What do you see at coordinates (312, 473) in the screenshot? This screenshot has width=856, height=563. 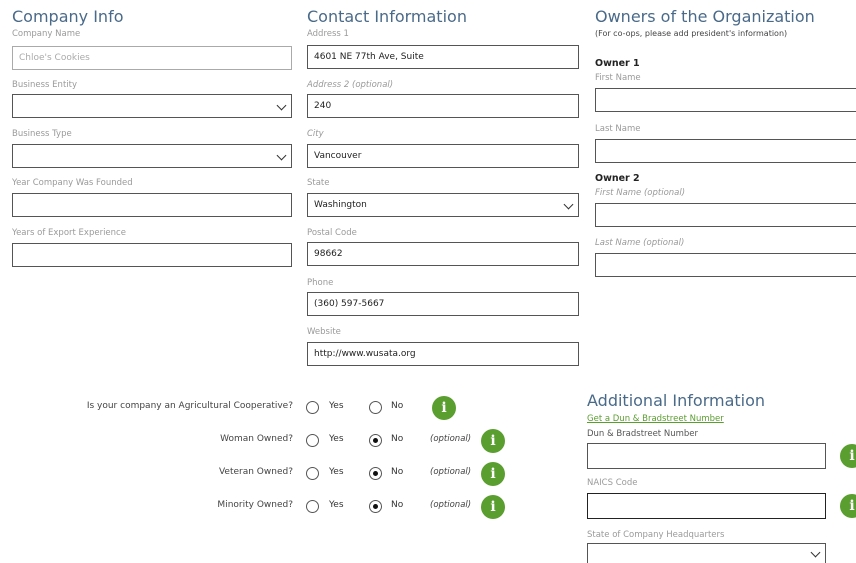 I see `veteran-yes-radio` at bounding box center [312, 473].